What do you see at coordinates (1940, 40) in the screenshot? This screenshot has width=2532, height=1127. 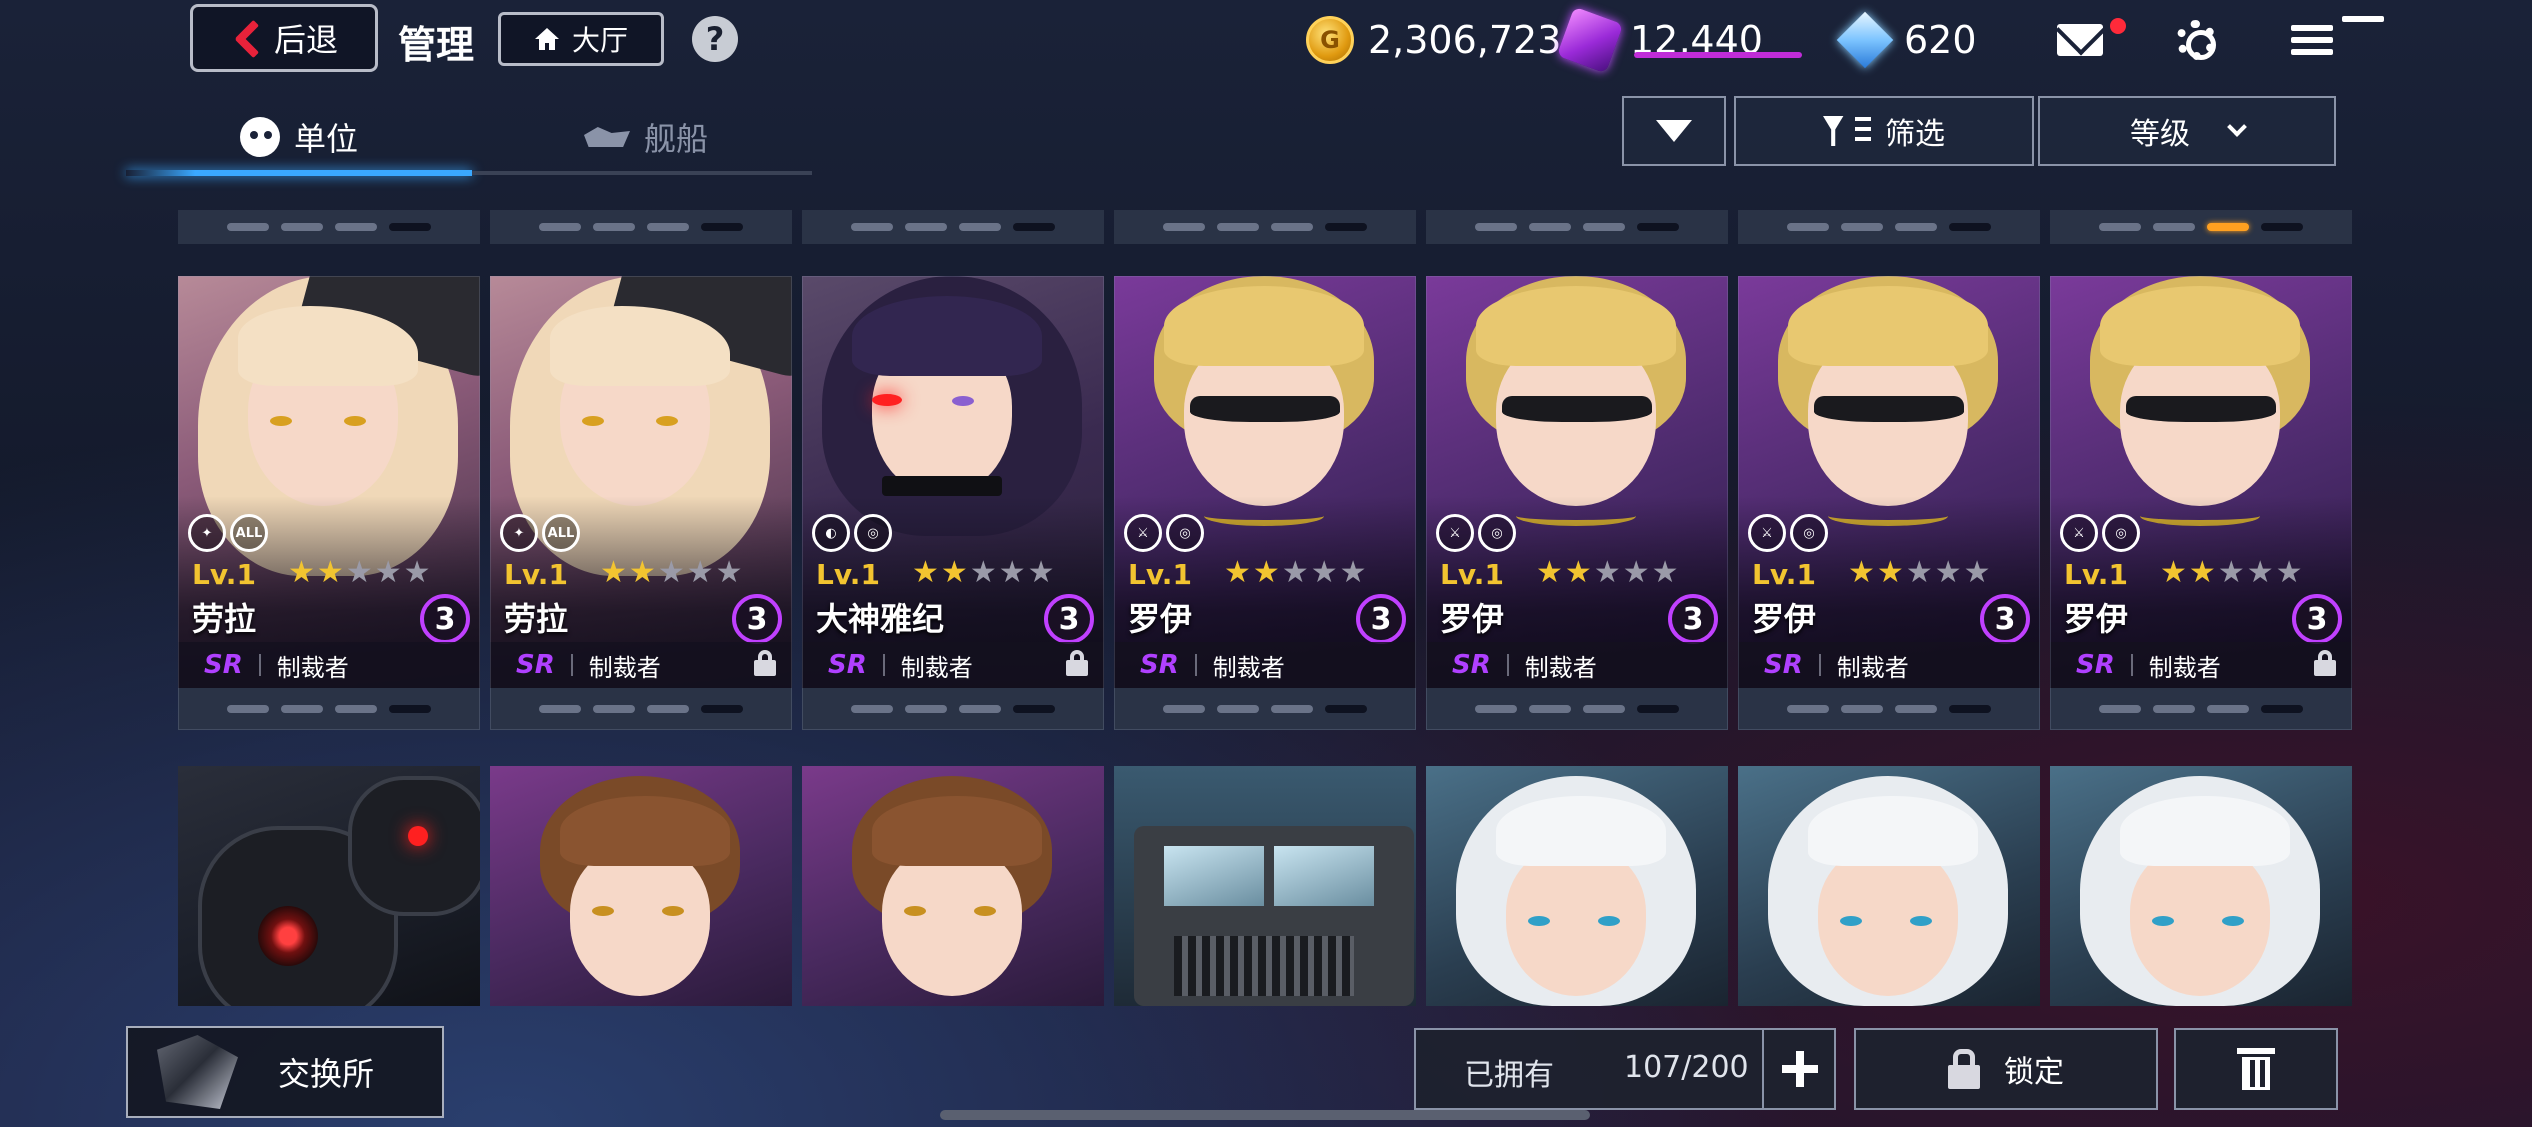 I see `diamond-amount: 620` at bounding box center [1940, 40].